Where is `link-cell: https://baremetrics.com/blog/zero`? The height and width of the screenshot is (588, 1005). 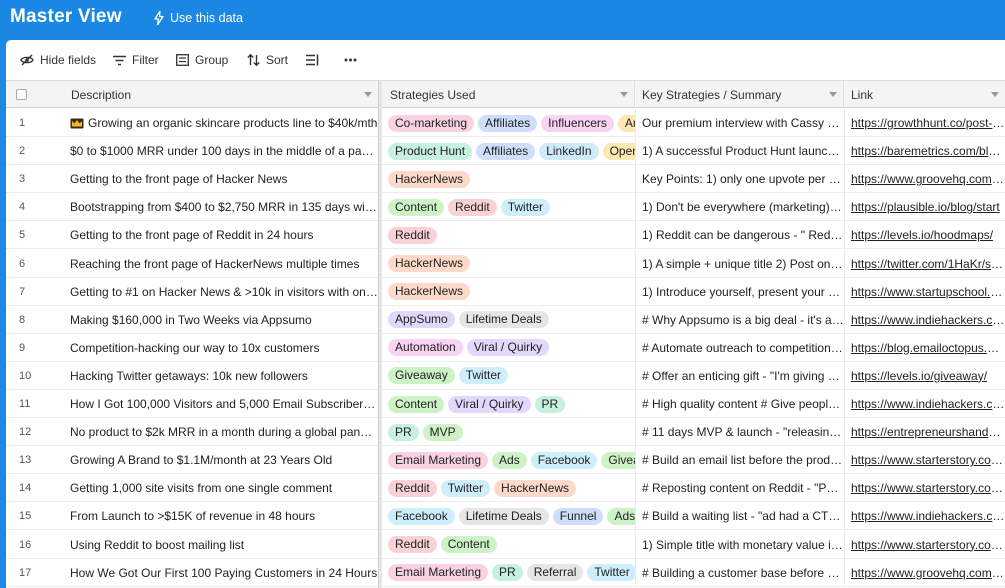
link-cell: https://baremetrics.com/blog/zero is located at coordinates (924, 151).